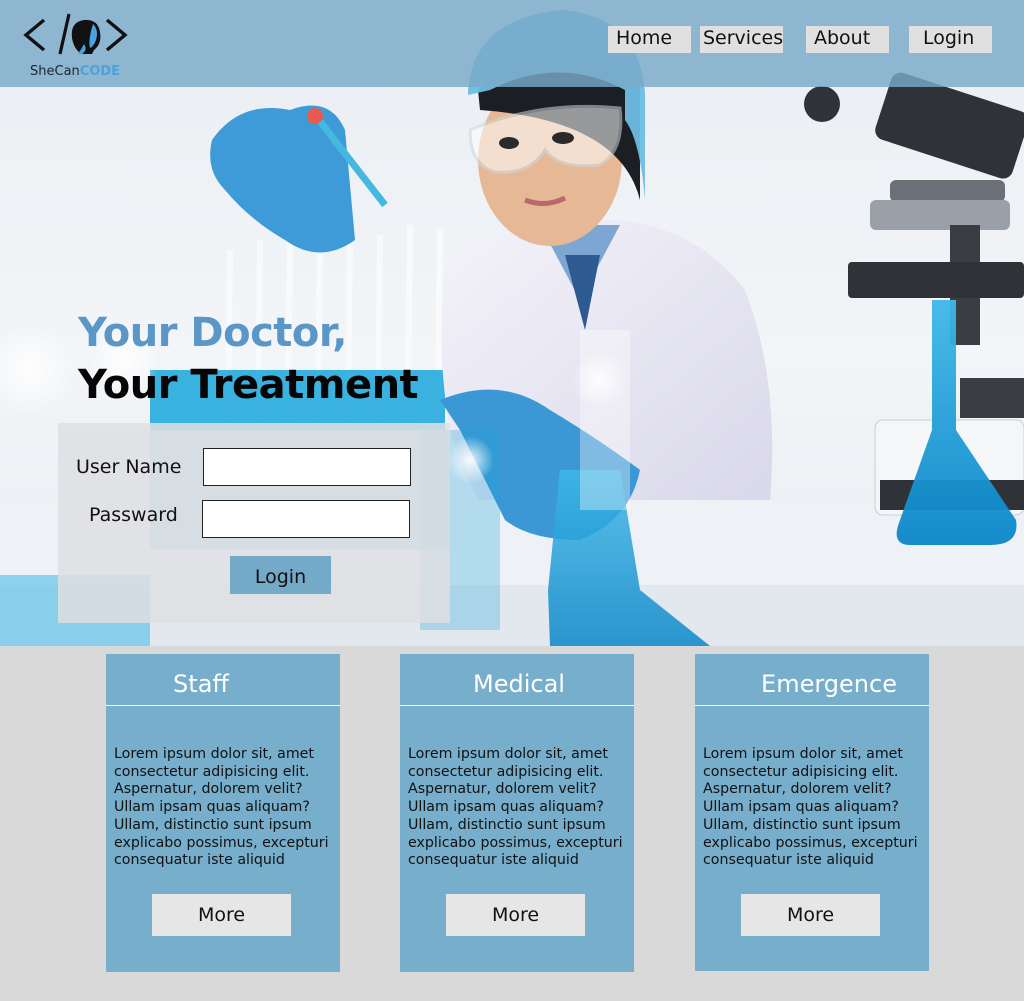 The image size is (1024, 1001). Describe the element at coordinates (810, 915) in the screenshot. I see `emergence-more-button: More` at that location.